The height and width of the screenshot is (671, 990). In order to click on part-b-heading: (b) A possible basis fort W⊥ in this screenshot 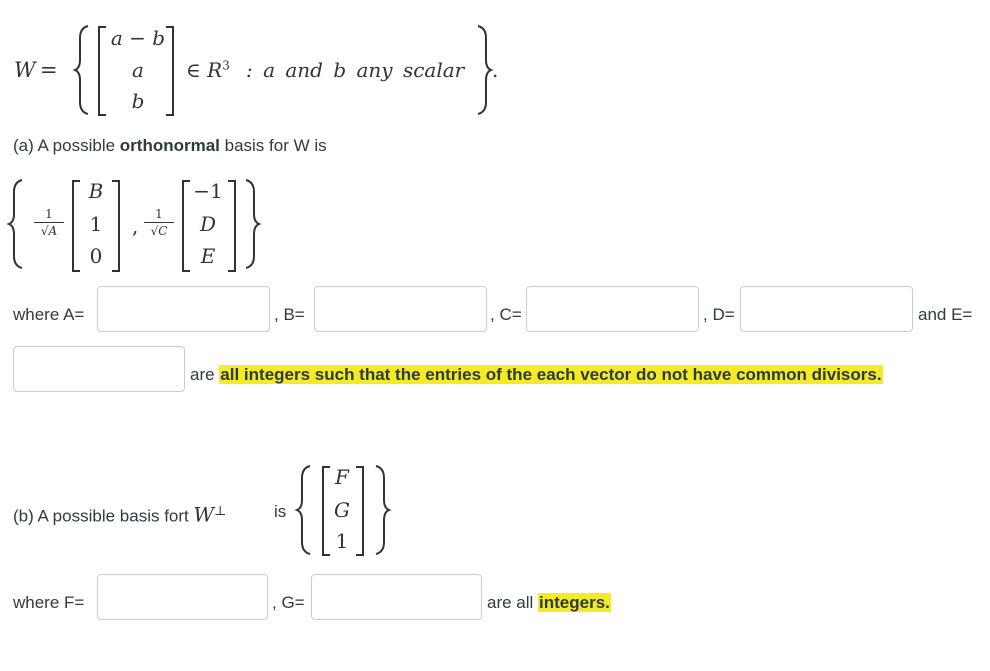, I will do `click(119, 514)`.